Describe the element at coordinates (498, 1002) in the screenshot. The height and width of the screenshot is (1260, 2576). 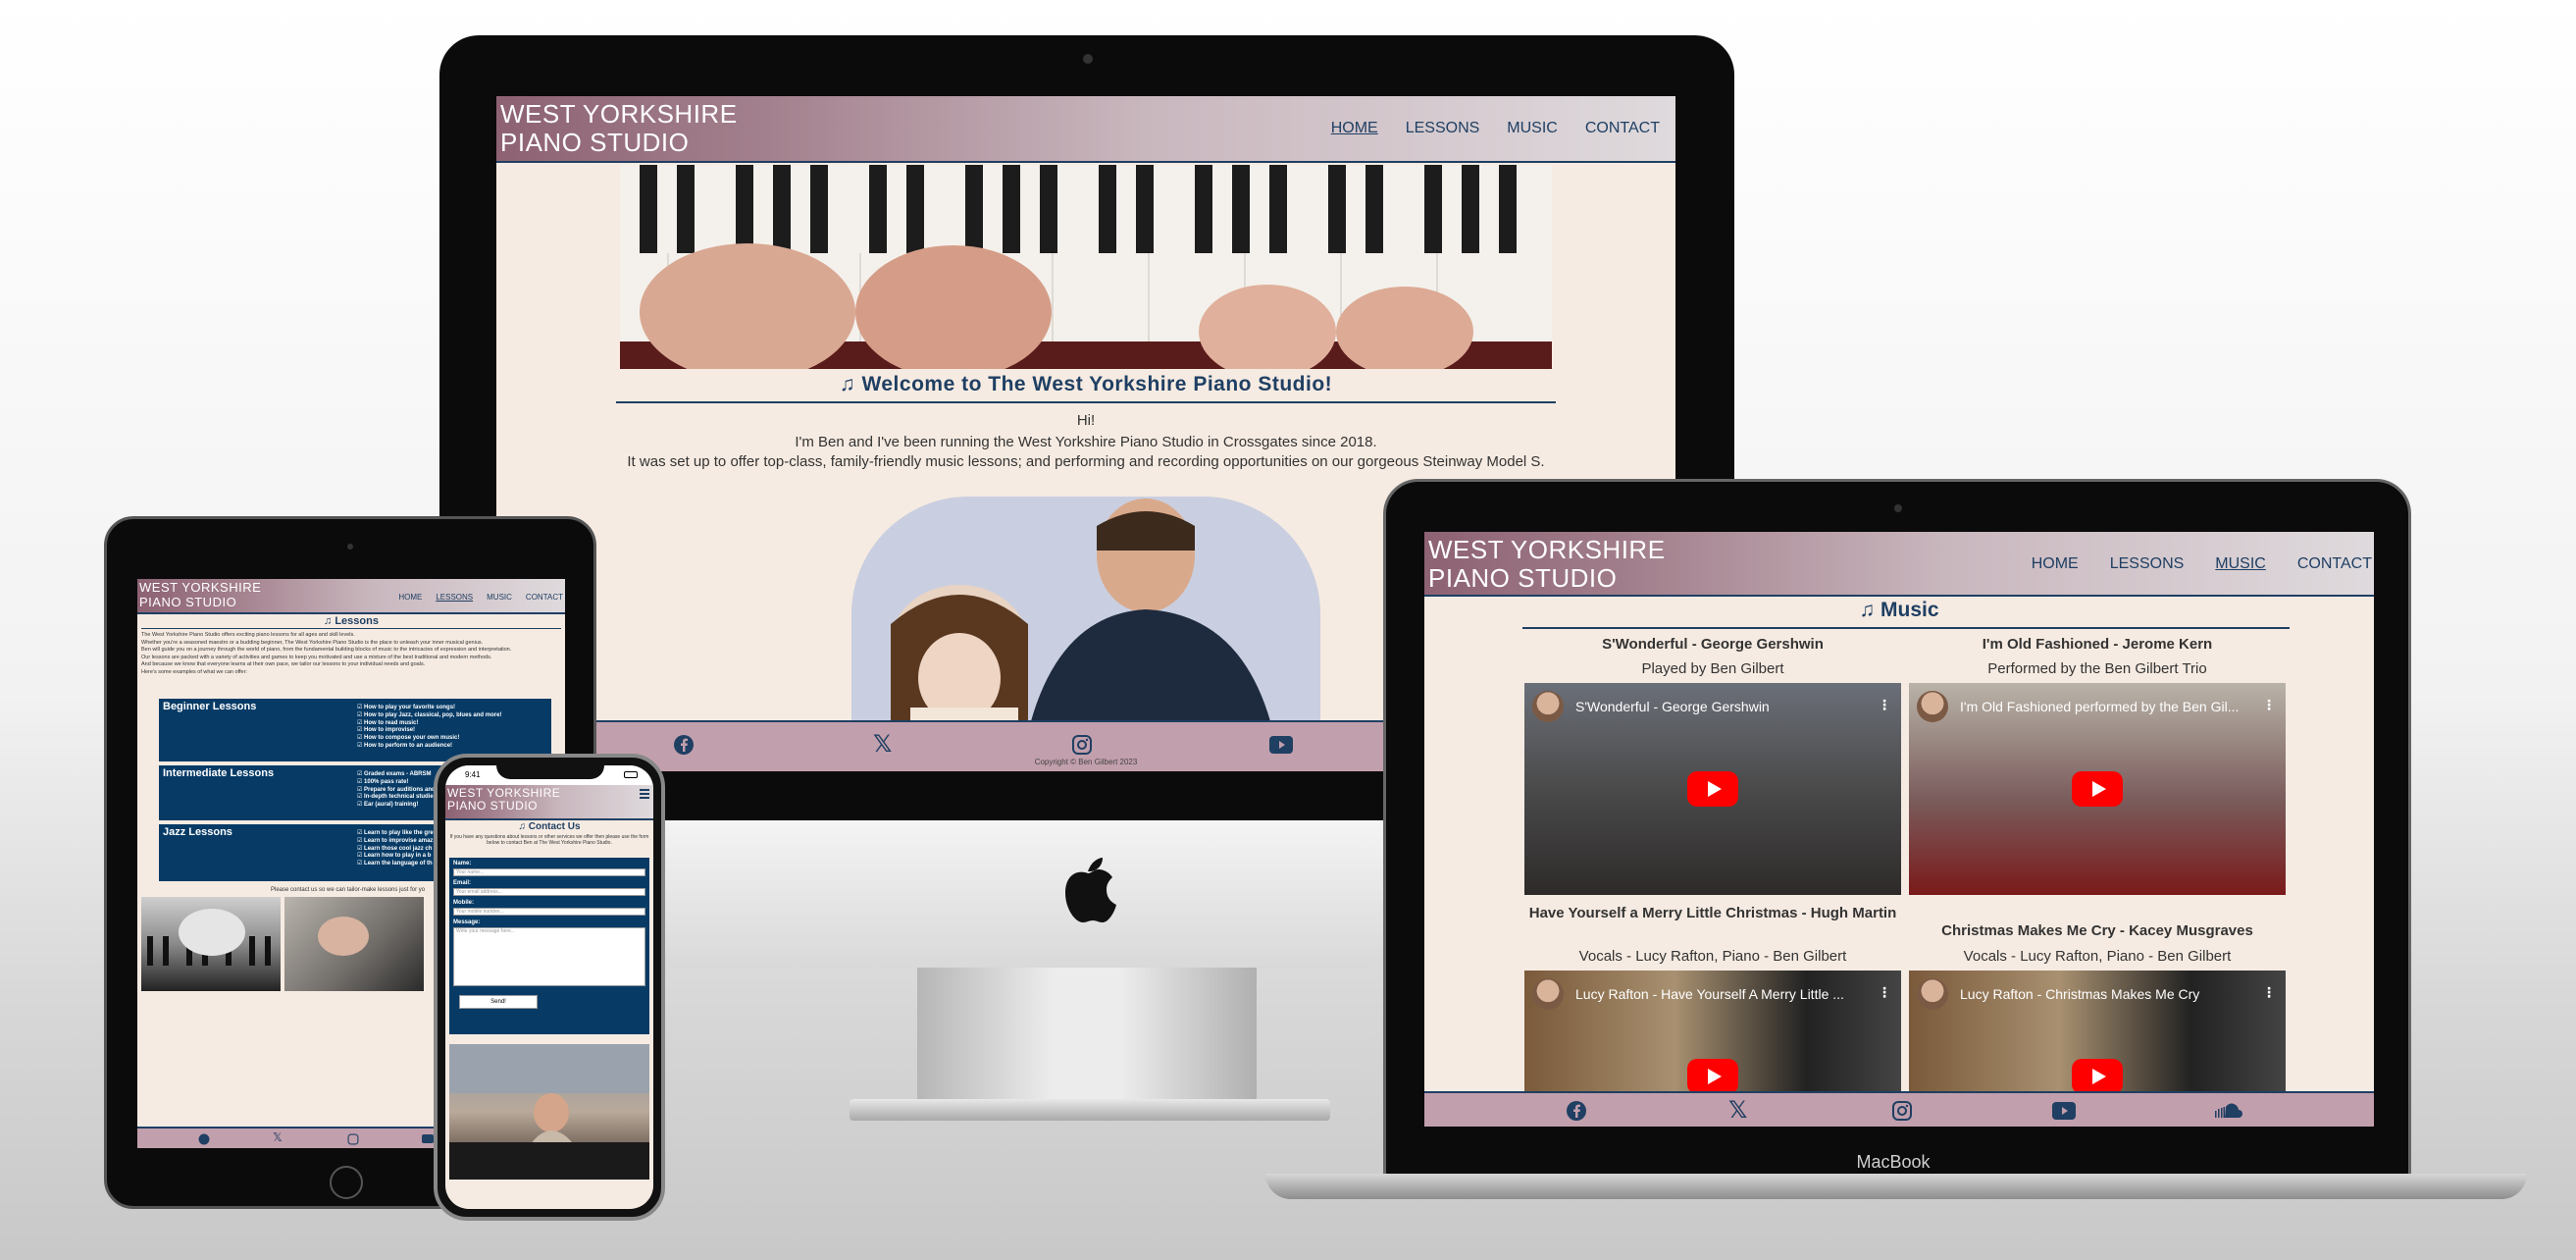
I see `send-button: Send!` at that location.